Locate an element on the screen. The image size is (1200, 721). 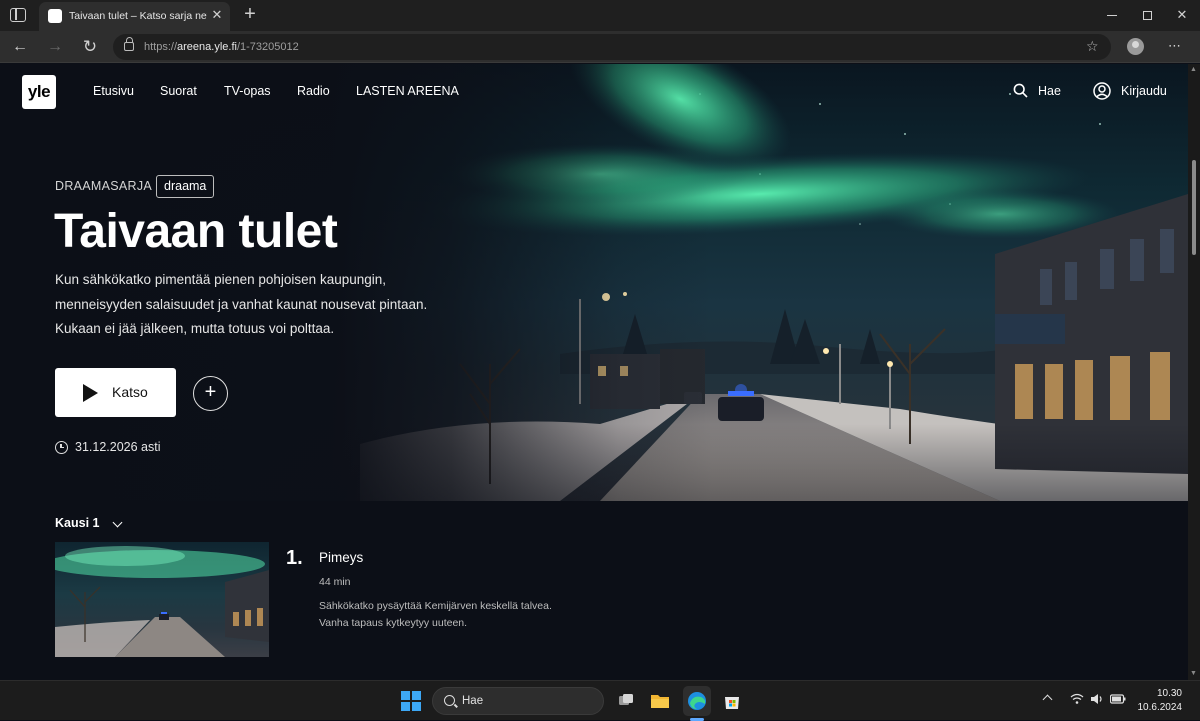
watch-label: Katso is located at coordinates (130, 392).